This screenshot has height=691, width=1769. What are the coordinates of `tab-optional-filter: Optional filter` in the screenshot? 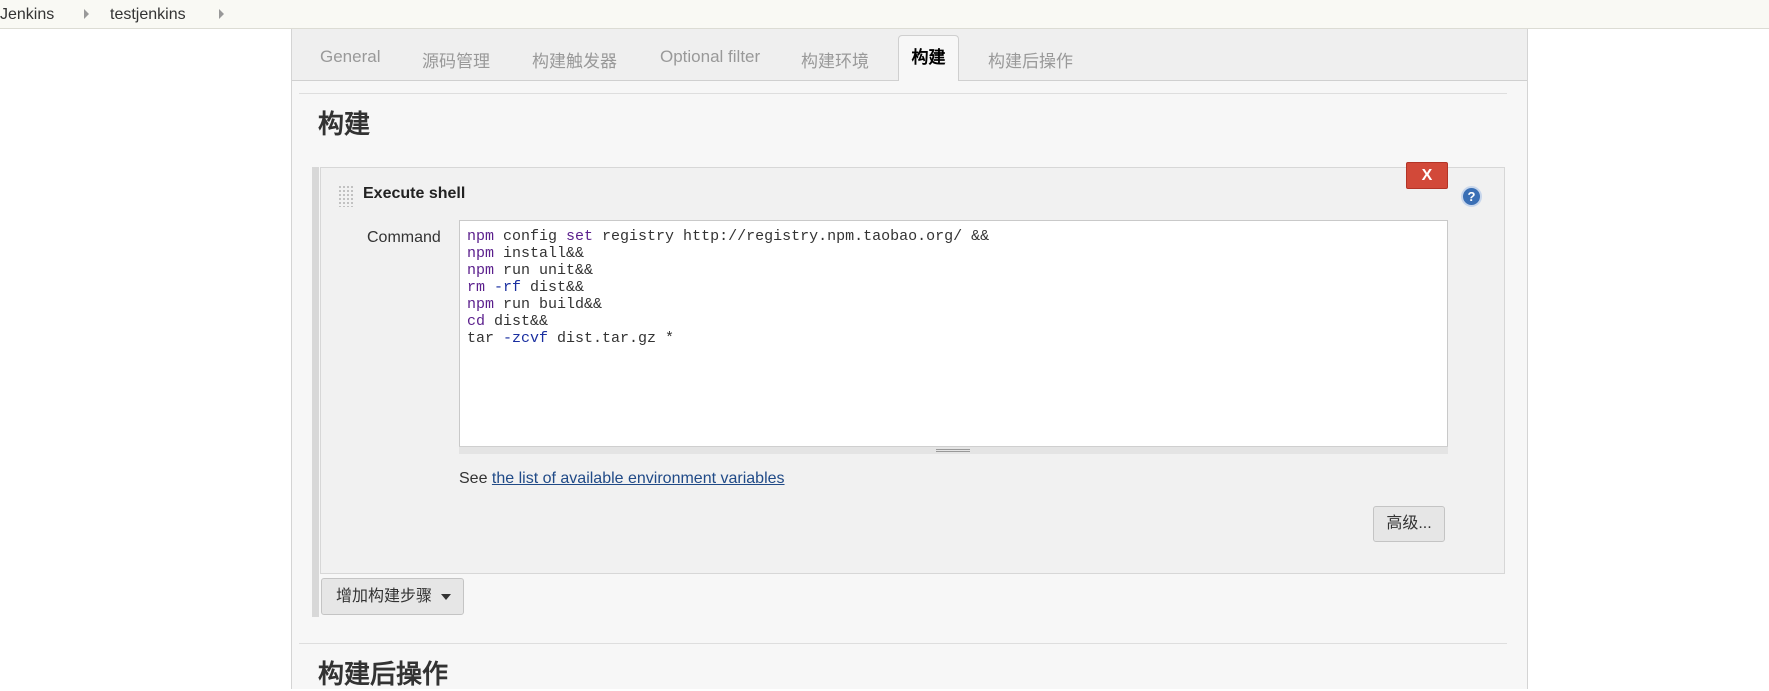 It's located at (710, 57).